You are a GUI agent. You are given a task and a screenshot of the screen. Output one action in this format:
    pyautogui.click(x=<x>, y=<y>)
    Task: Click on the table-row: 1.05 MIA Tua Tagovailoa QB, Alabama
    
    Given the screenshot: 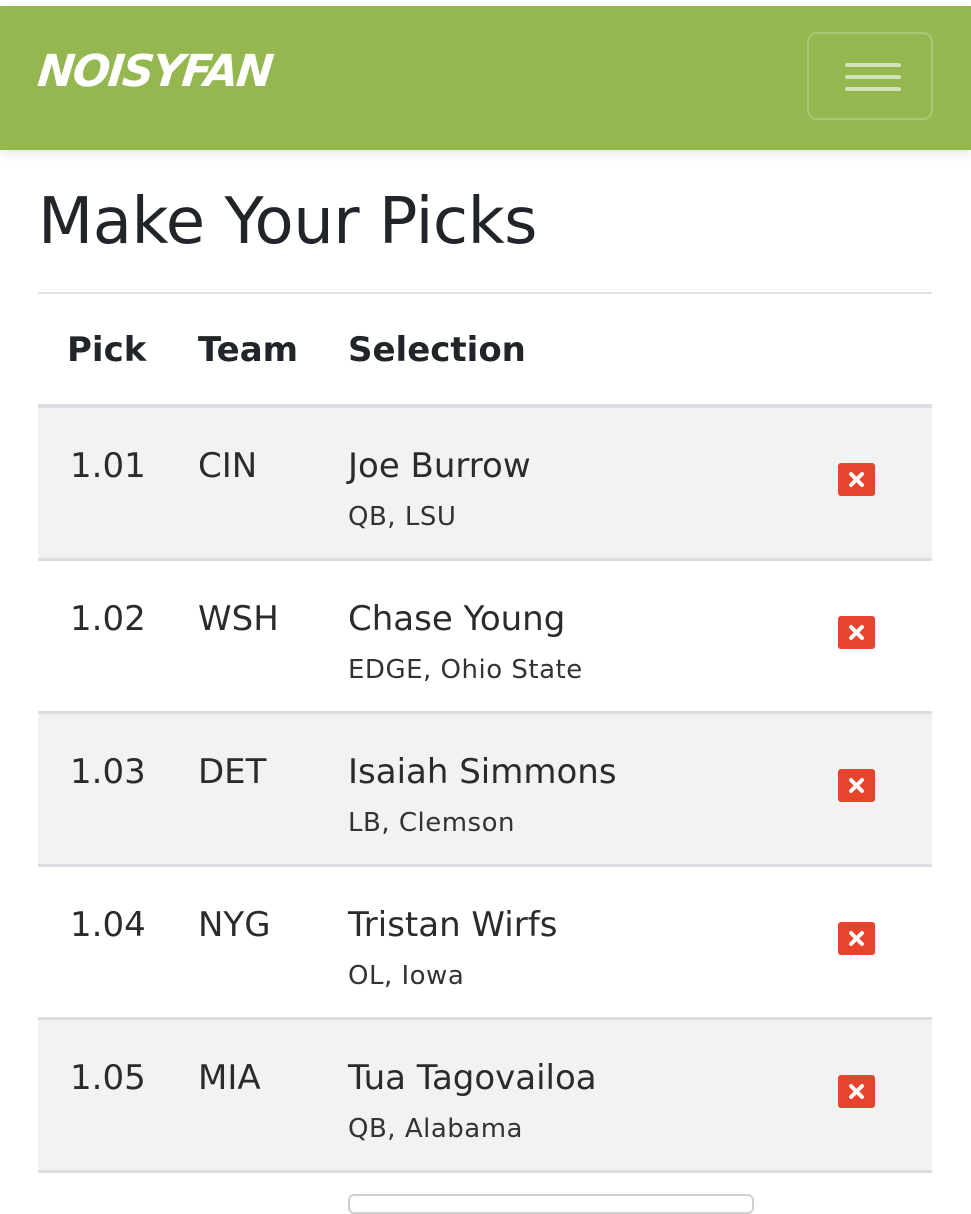 What is the action you would take?
    pyautogui.click(x=485, y=1096)
    